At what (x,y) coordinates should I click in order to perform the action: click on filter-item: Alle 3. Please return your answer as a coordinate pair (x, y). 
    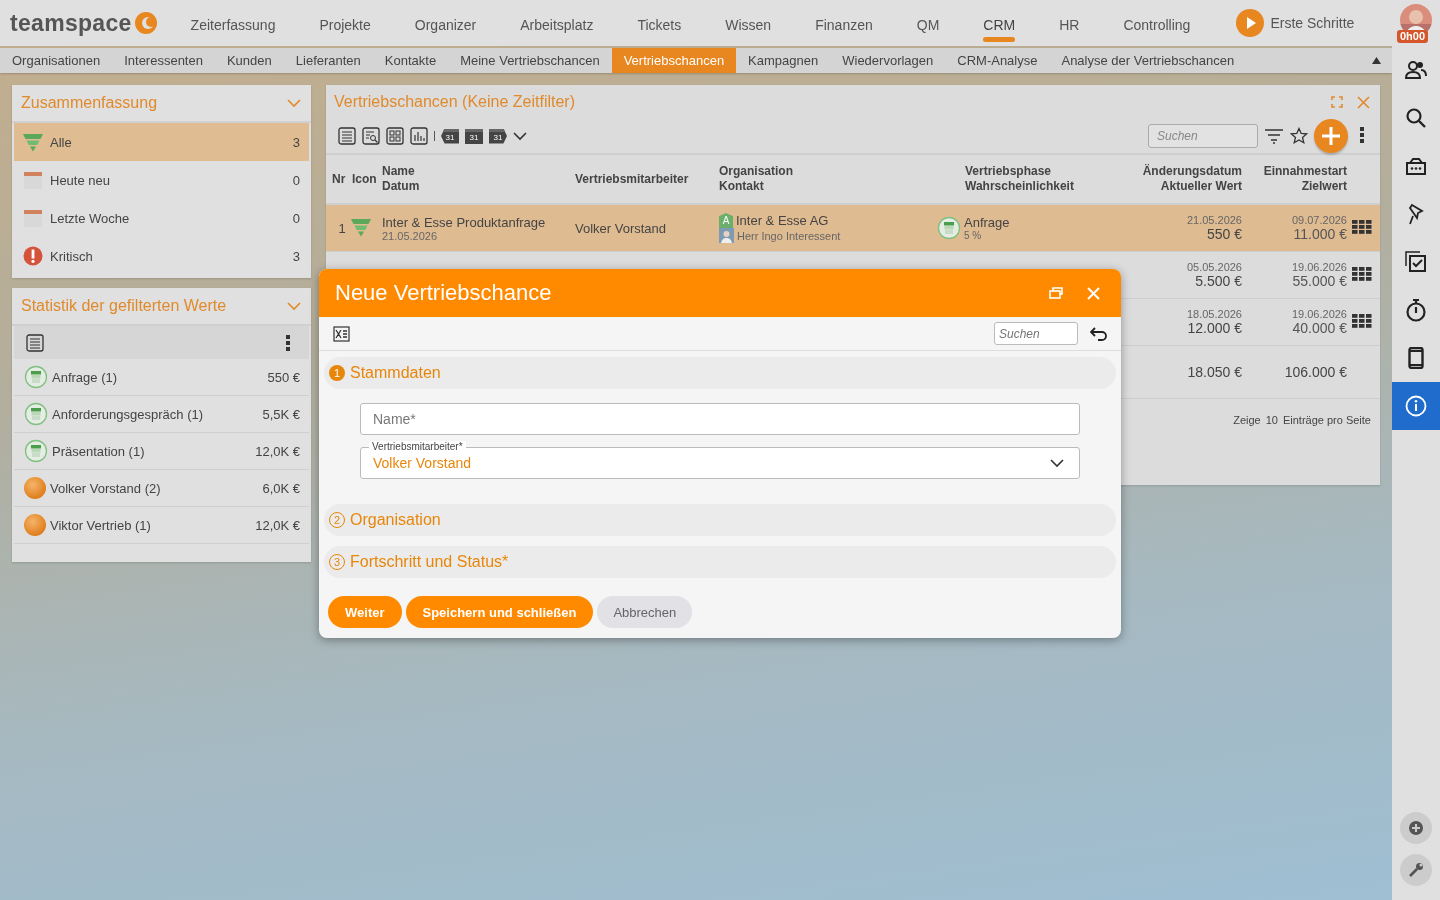
    Looking at the image, I should click on (161, 142).